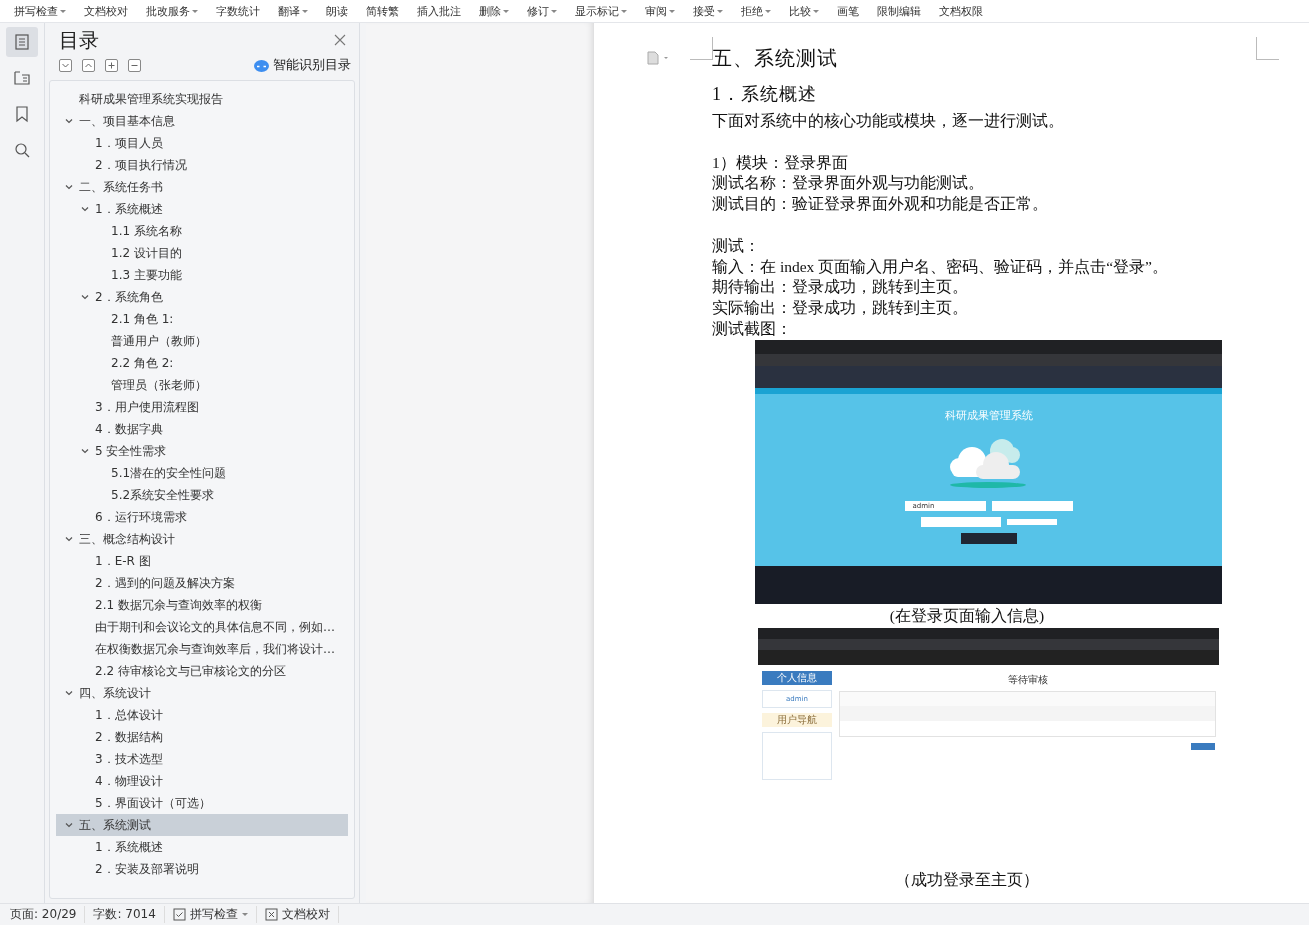  Describe the element at coordinates (40, 11) in the screenshot. I see `toolbar-button: 拼写检查` at that location.